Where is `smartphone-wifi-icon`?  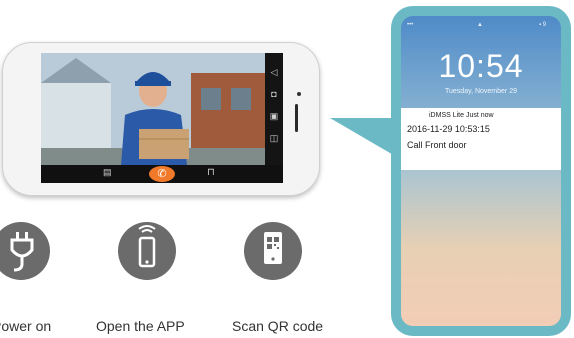
smartphone-wifi-icon is located at coordinates (147, 246).